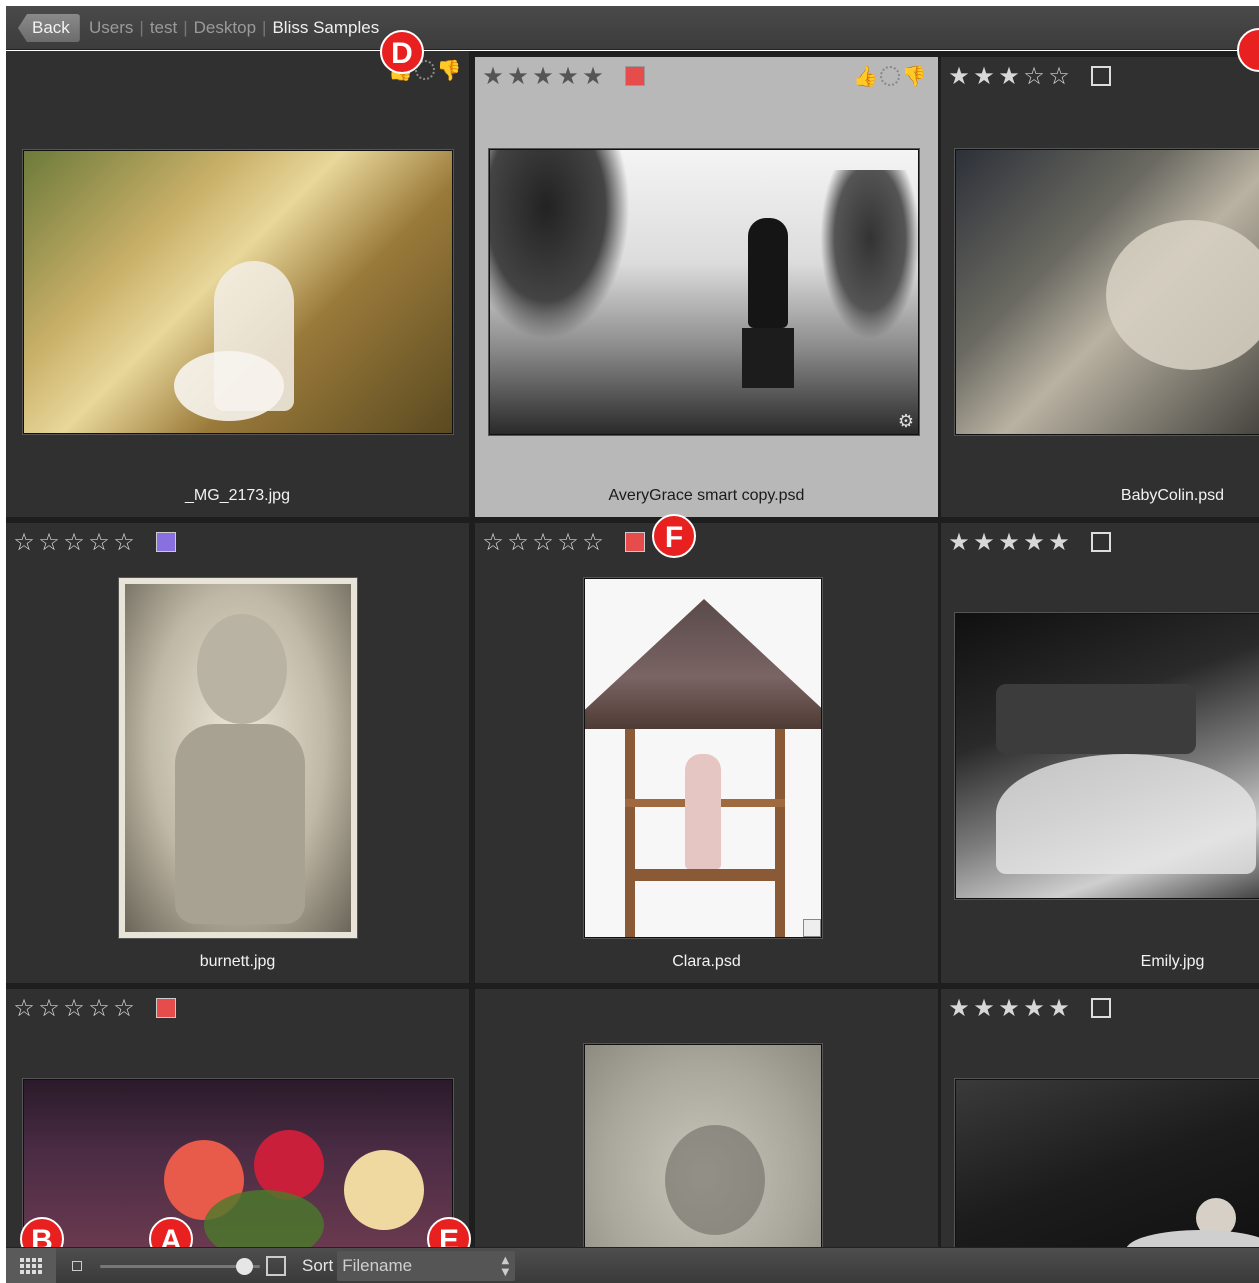  Describe the element at coordinates (77, 1266) in the screenshot. I see `small-thumbnail-icon` at that location.